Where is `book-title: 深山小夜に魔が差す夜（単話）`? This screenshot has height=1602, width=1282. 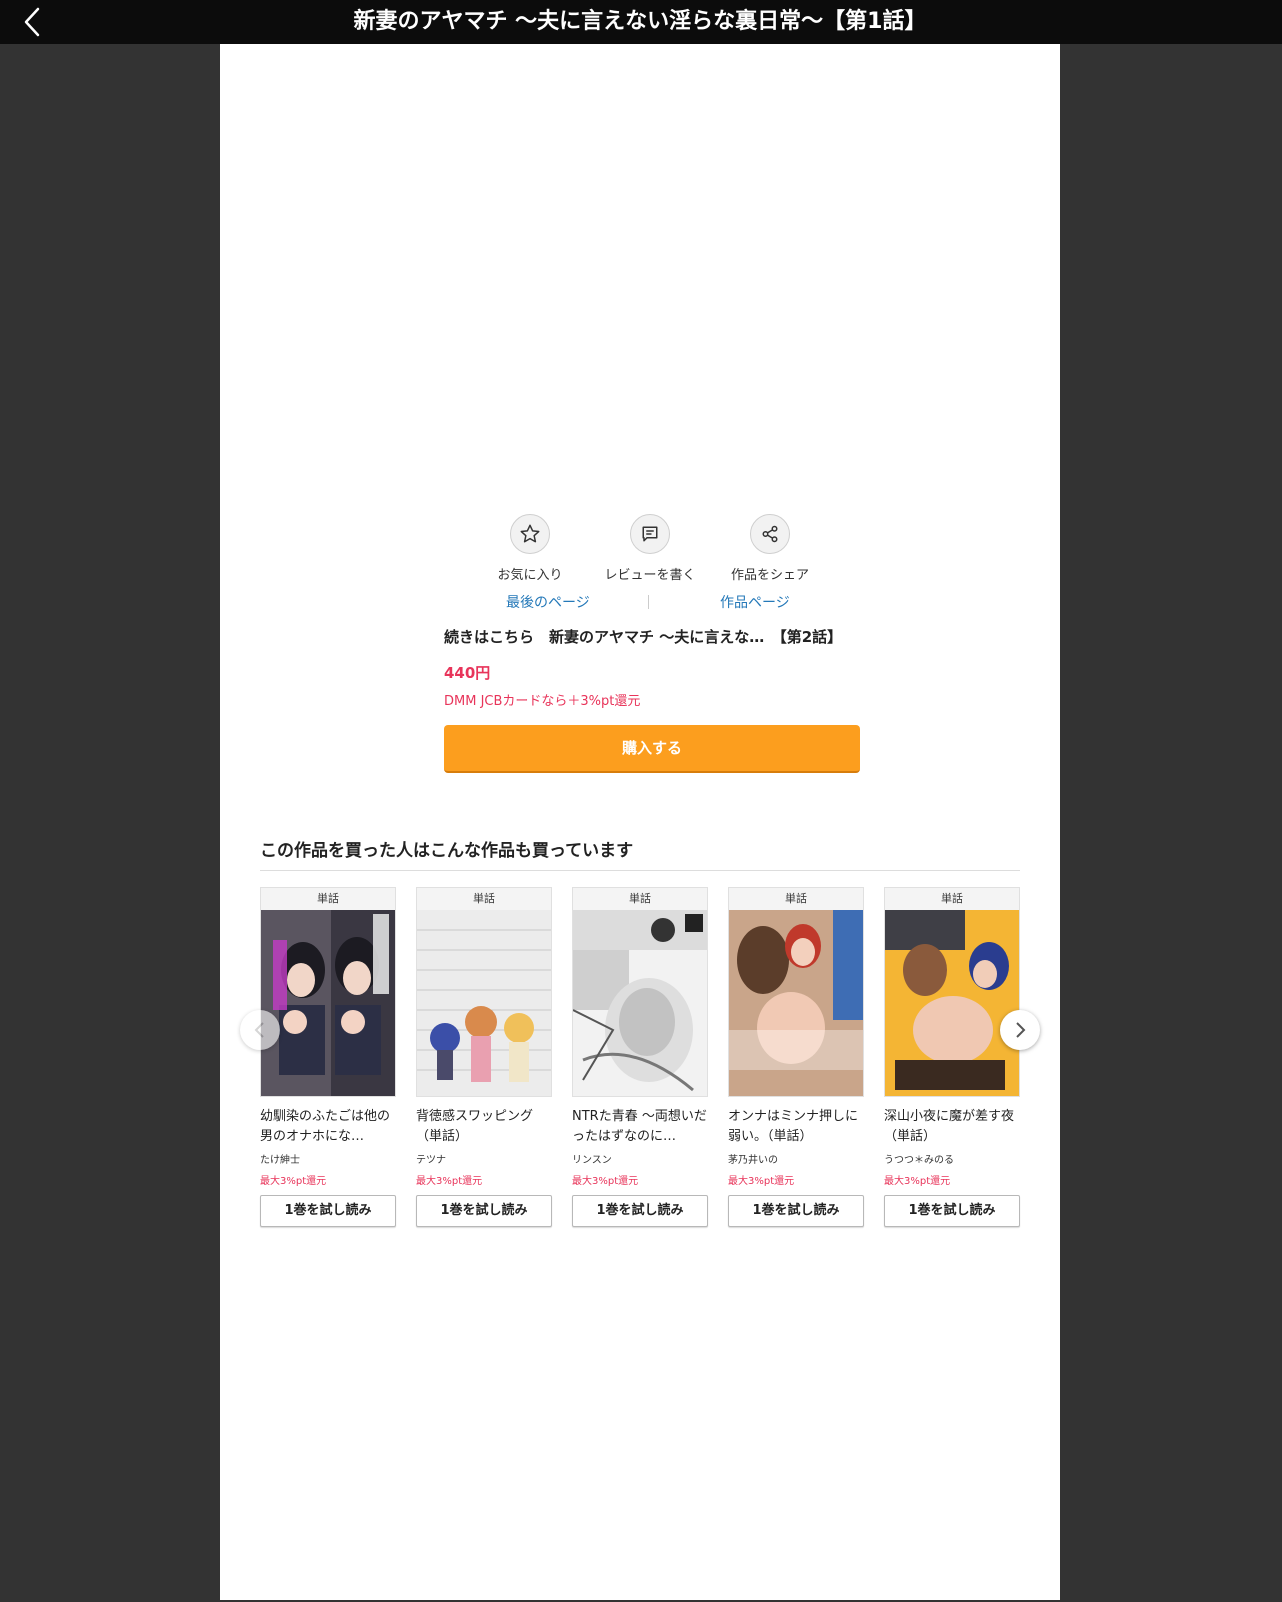 book-title: 深山小夜に魔が差す夜（単話） is located at coordinates (952, 1127).